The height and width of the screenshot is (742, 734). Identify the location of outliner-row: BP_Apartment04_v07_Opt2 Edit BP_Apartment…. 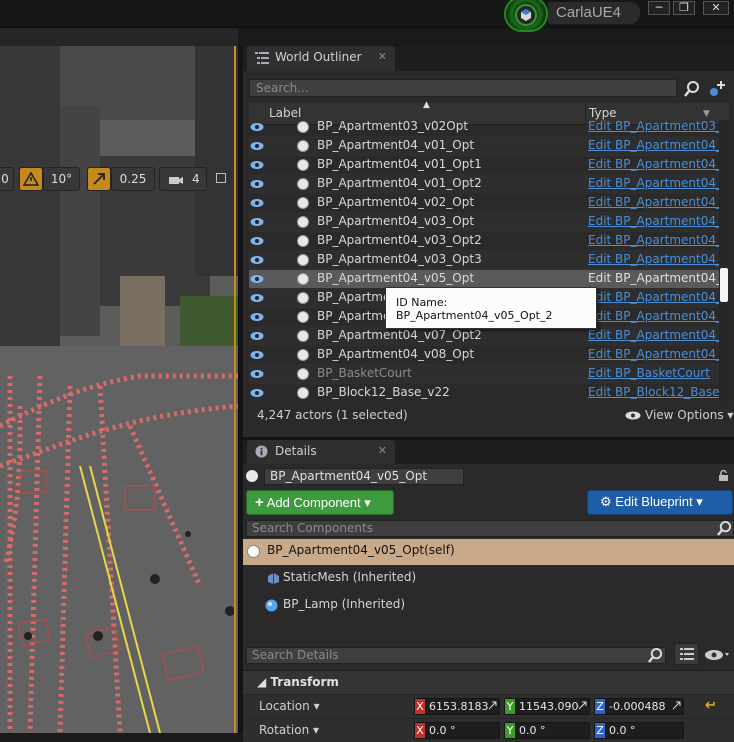
(484, 336).